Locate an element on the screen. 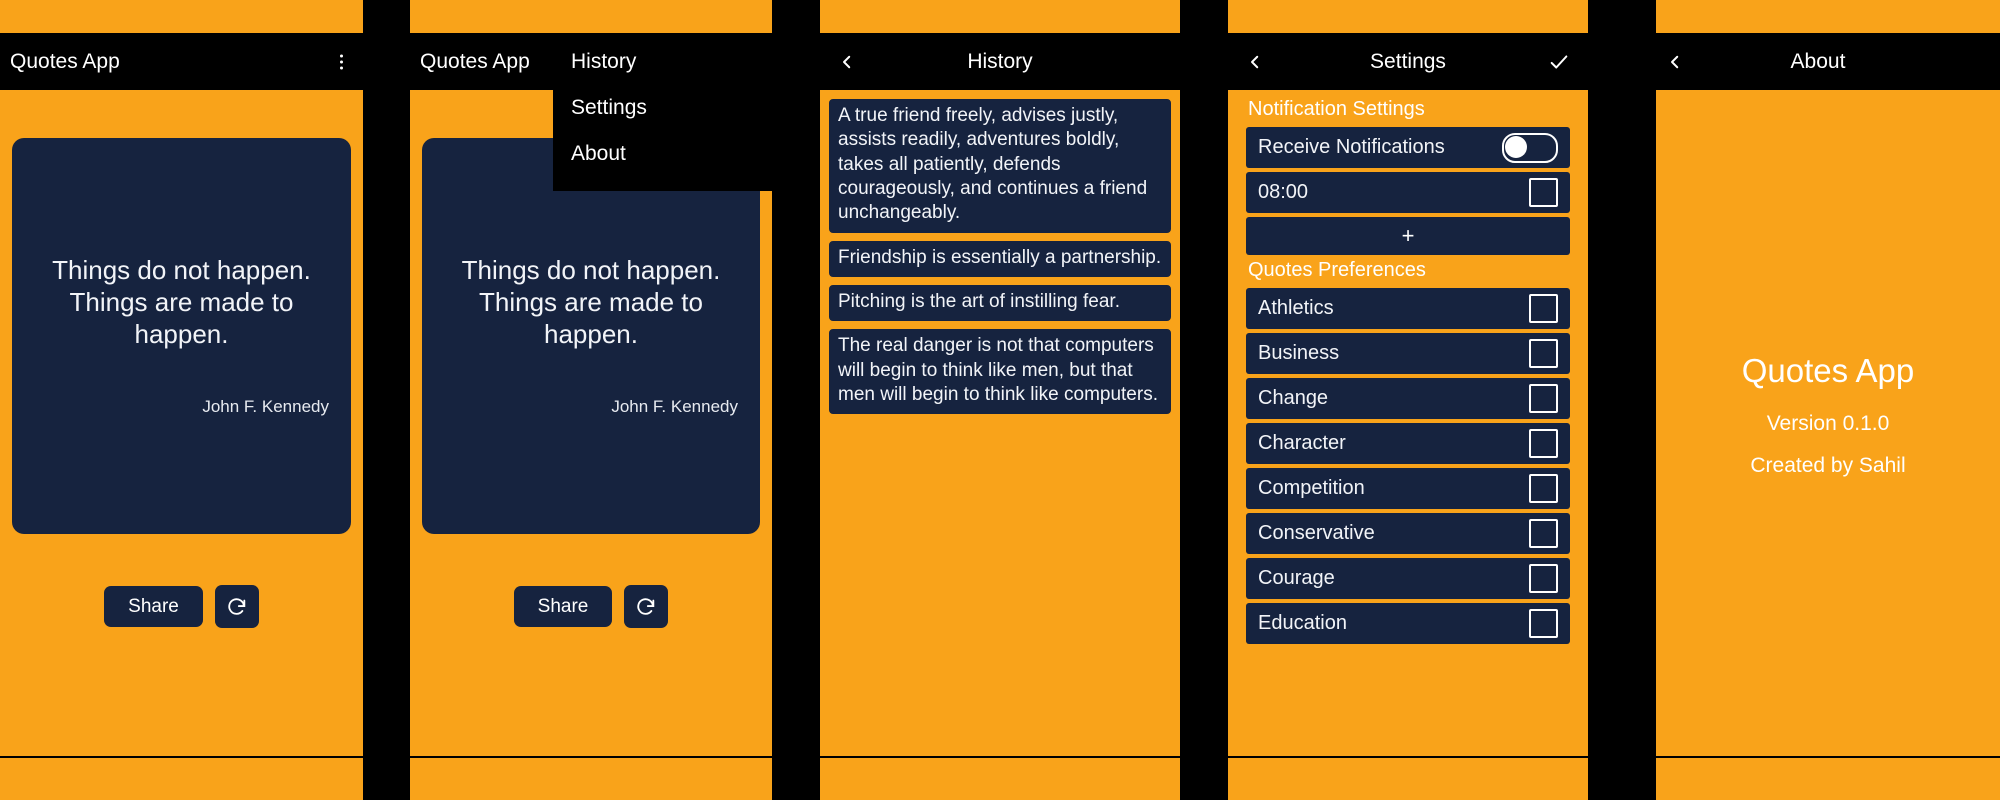  row-label: Character is located at coordinates (1302, 443).